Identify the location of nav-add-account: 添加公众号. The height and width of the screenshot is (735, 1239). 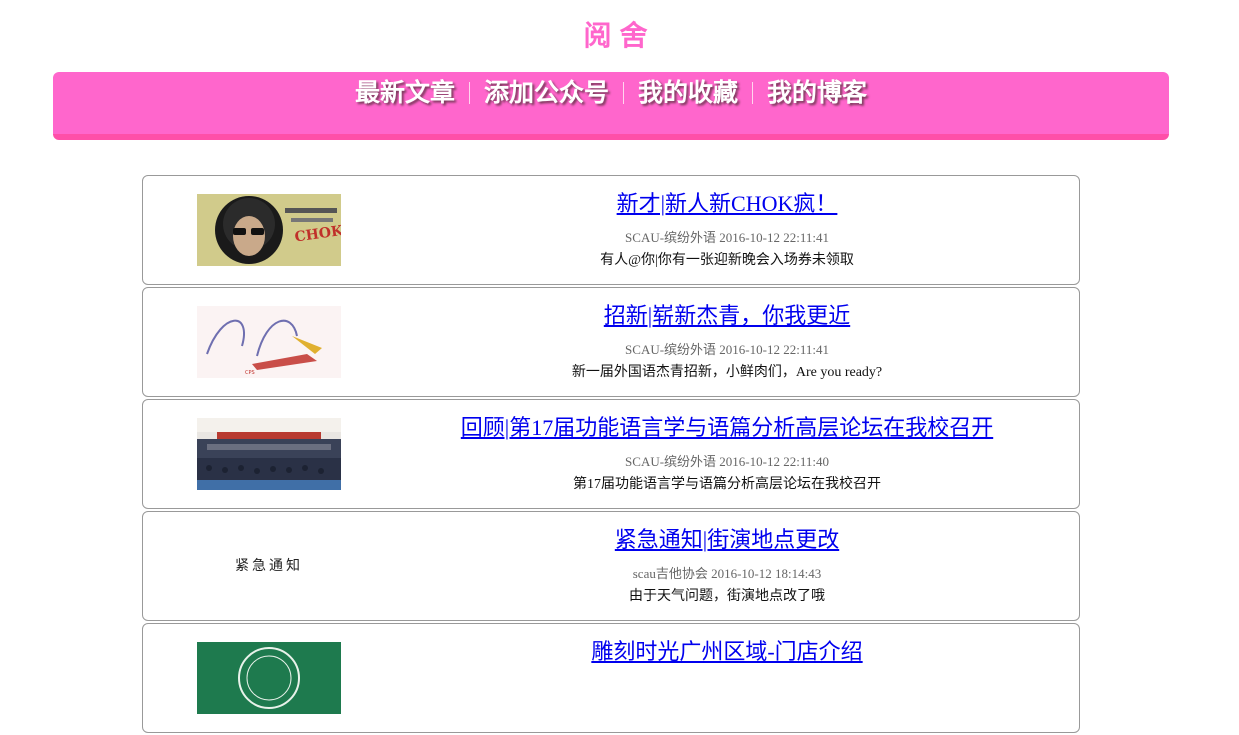
(546, 93).